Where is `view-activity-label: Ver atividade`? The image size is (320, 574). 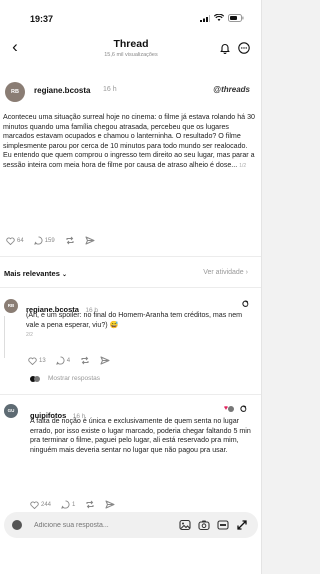
view-activity-label: Ver atividade is located at coordinates (223, 272).